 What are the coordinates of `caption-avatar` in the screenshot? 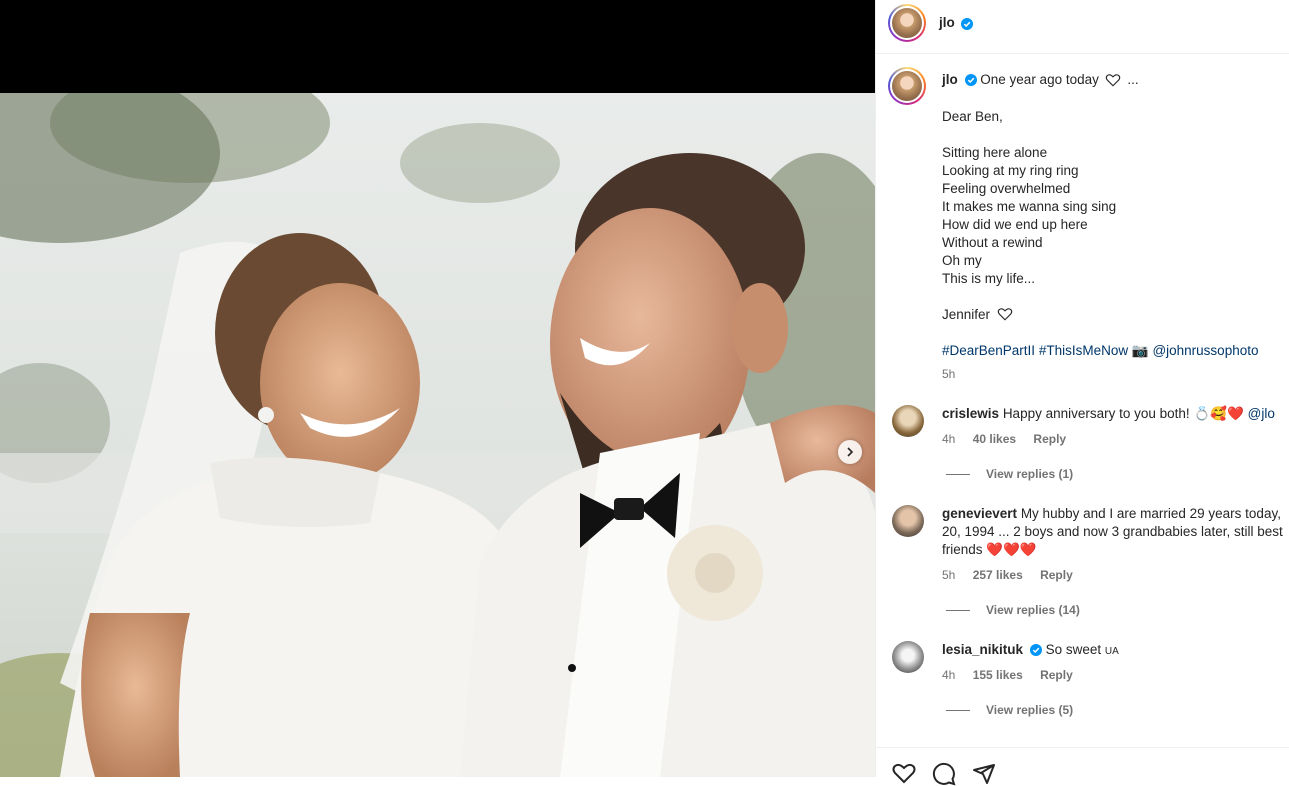 It's located at (907, 86).